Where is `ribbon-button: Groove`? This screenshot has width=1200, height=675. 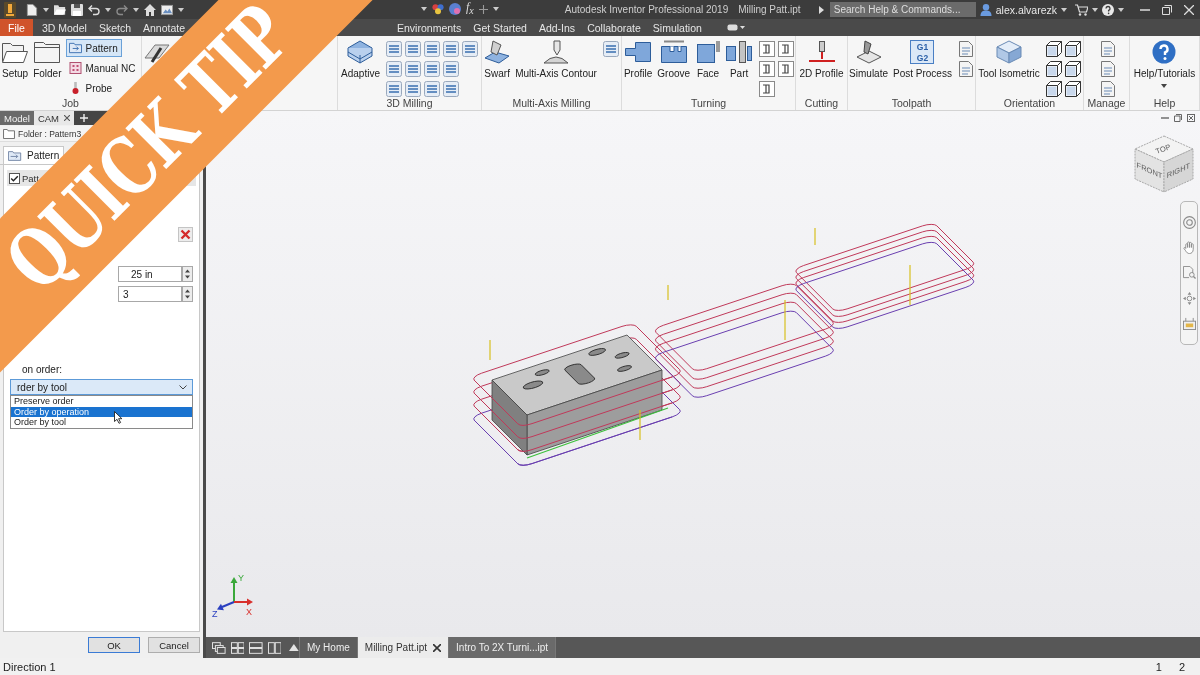 ribbon-button: Groove is located at coordinates (674, 60).